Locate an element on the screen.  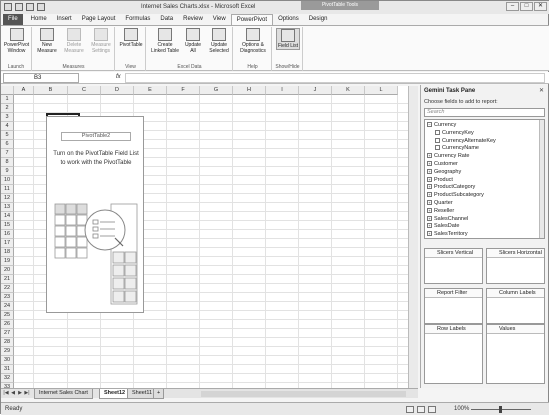
row-header: 27 is located at coordinates (7, 333).